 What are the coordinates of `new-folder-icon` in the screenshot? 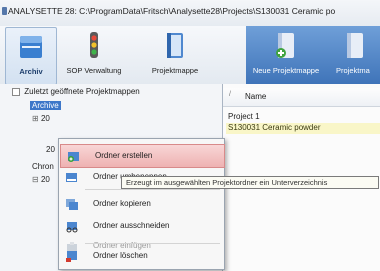 It's located at (73, 157).